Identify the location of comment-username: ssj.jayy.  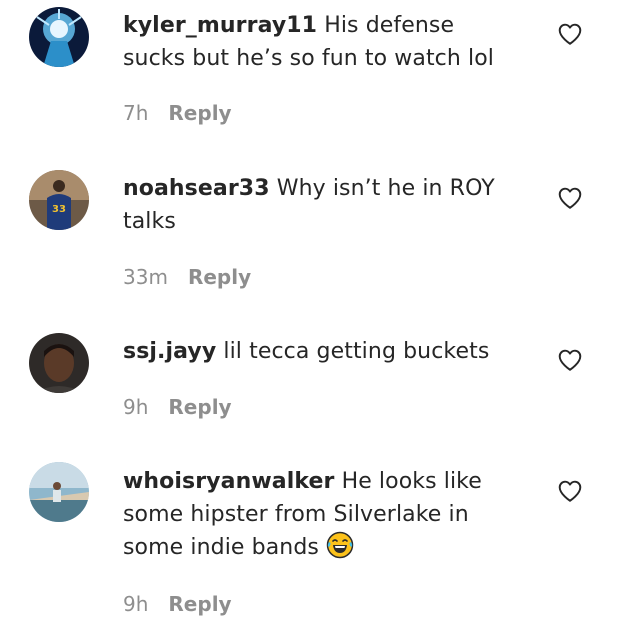
(169, 351).